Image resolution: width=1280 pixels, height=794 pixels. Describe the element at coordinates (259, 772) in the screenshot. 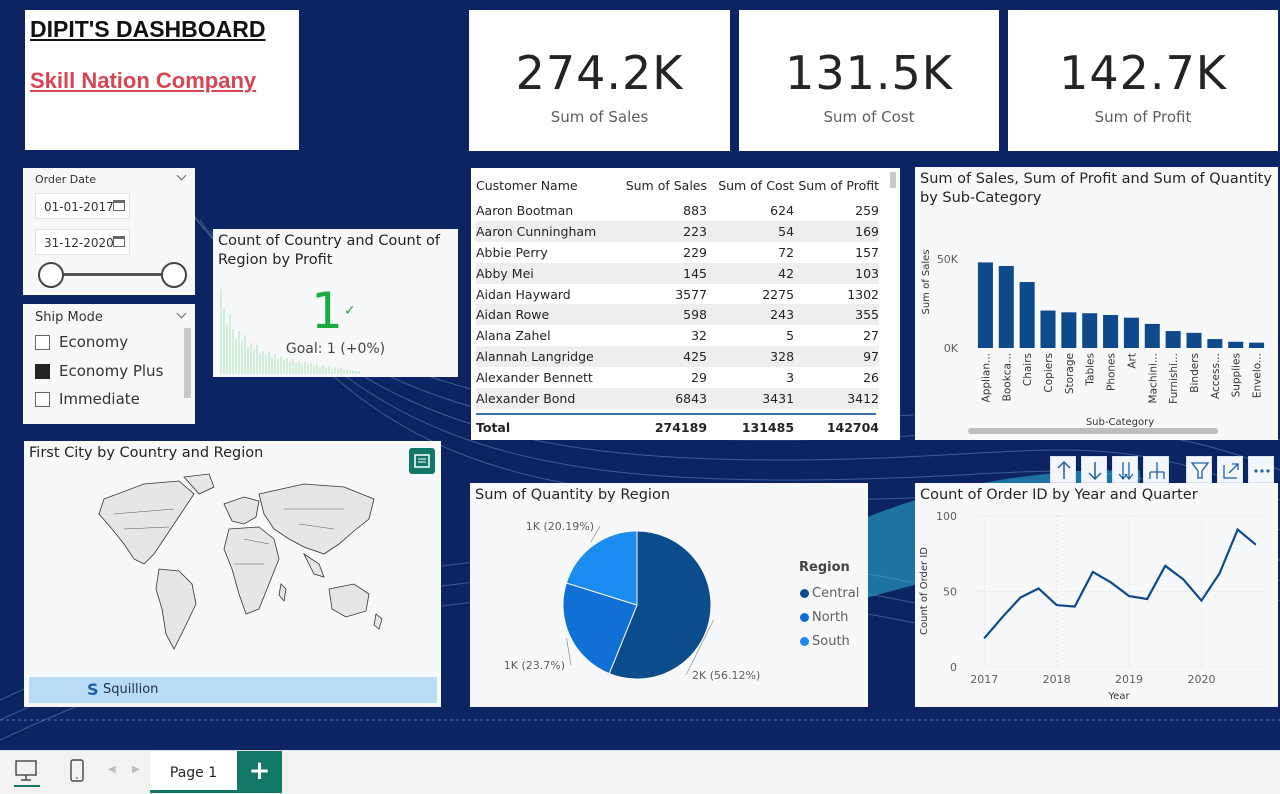

I see `add-page-button: +` at that location.